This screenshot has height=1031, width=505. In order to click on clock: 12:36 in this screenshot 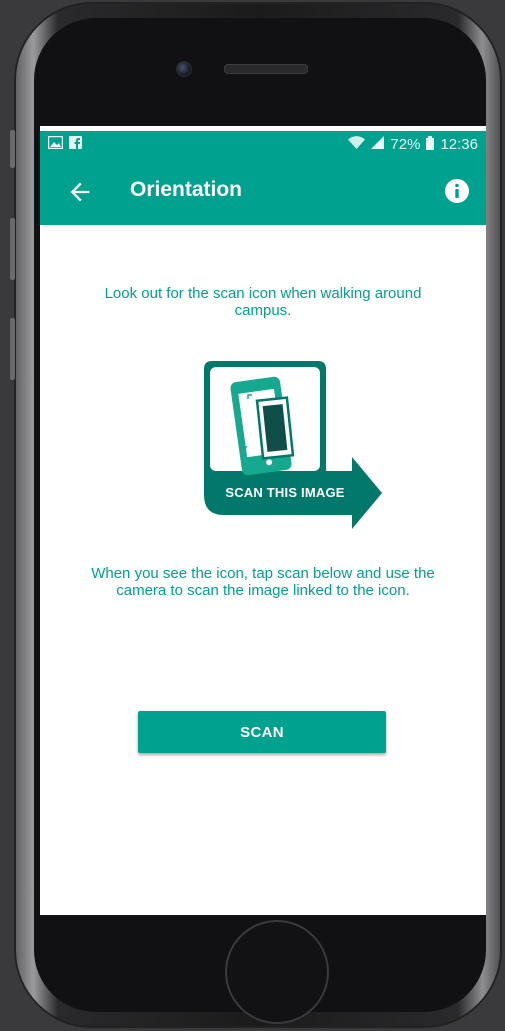, I will do `click(459, 144)`.